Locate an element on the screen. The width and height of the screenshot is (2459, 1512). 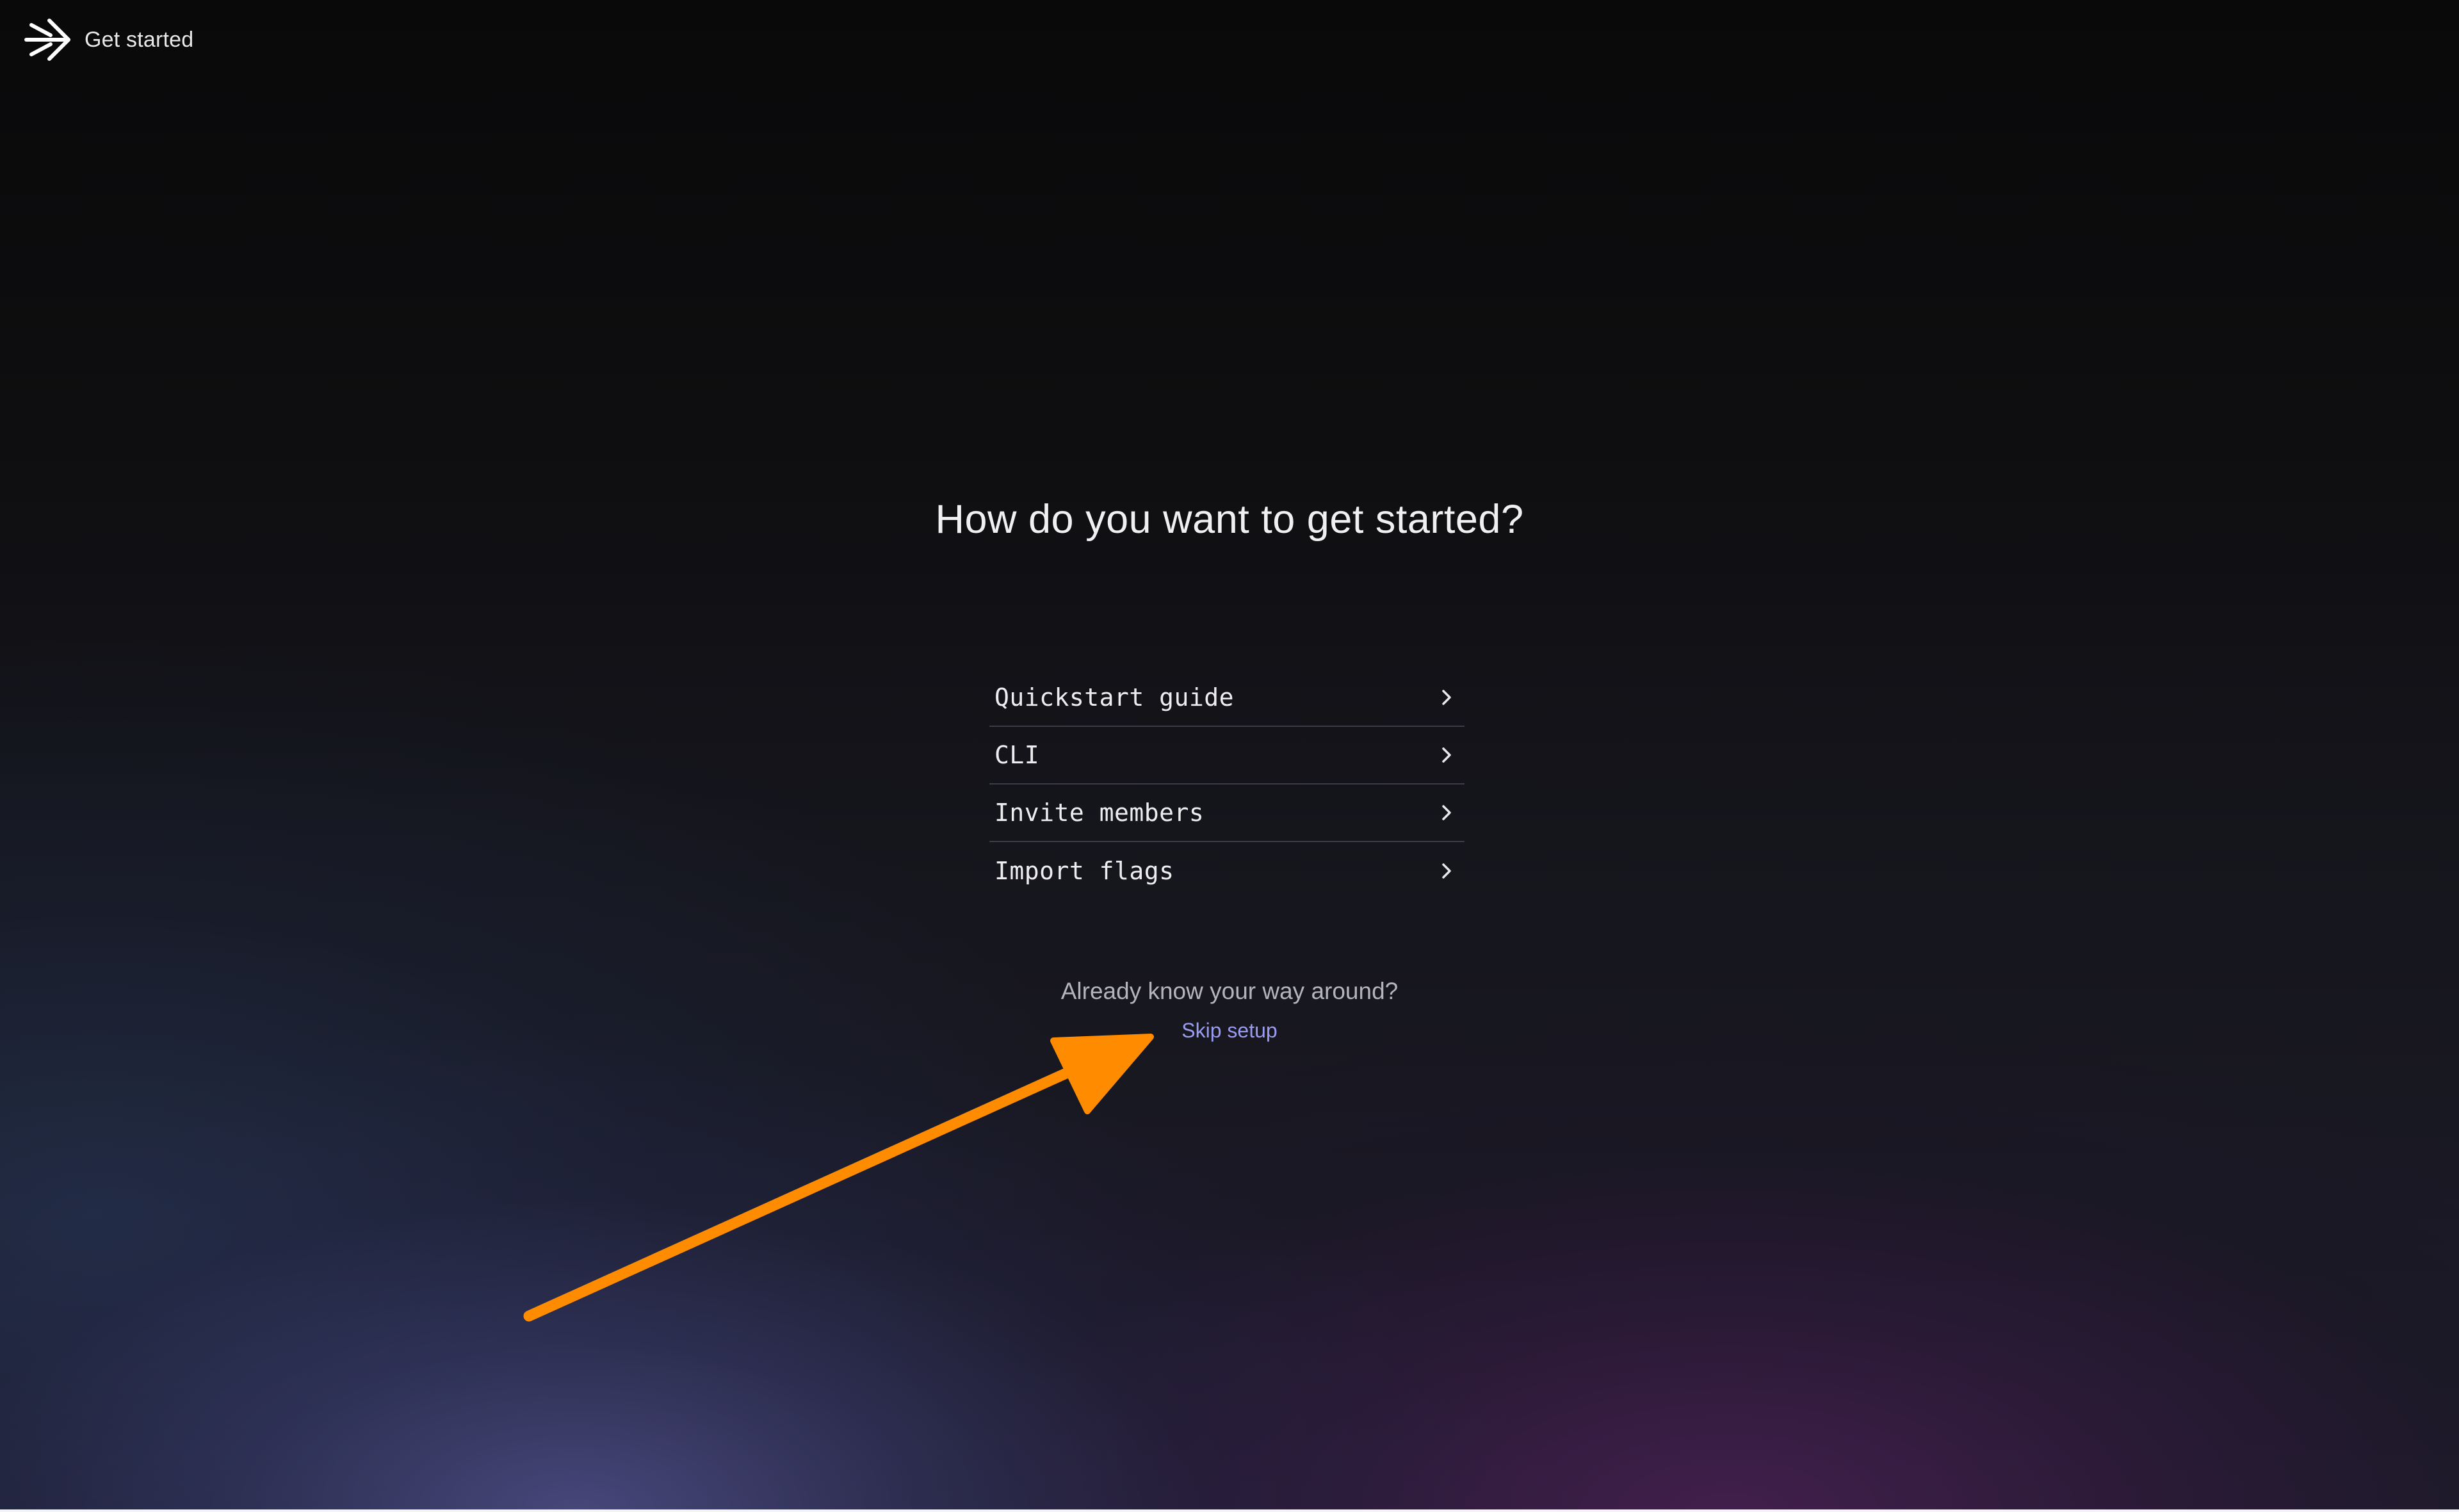
option-label: Import flags is located at coordinates (1084, 871).